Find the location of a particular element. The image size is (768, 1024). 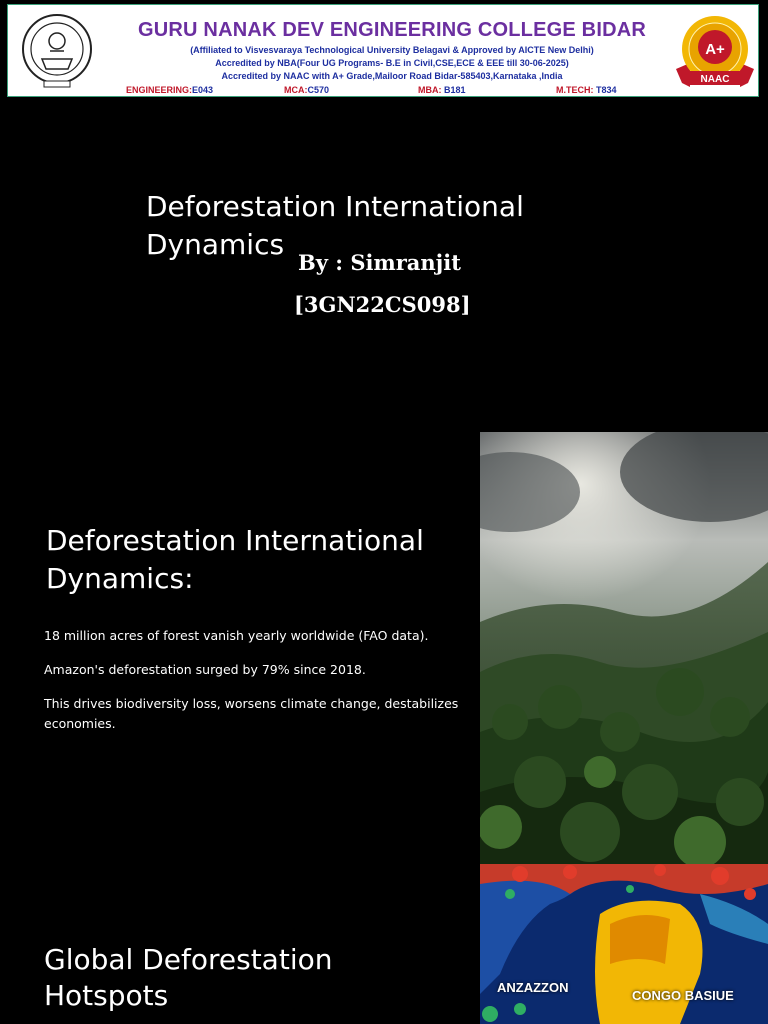

section-title-dynamics: Deforestation International Dynamics: is located at coordinates (235, 559).